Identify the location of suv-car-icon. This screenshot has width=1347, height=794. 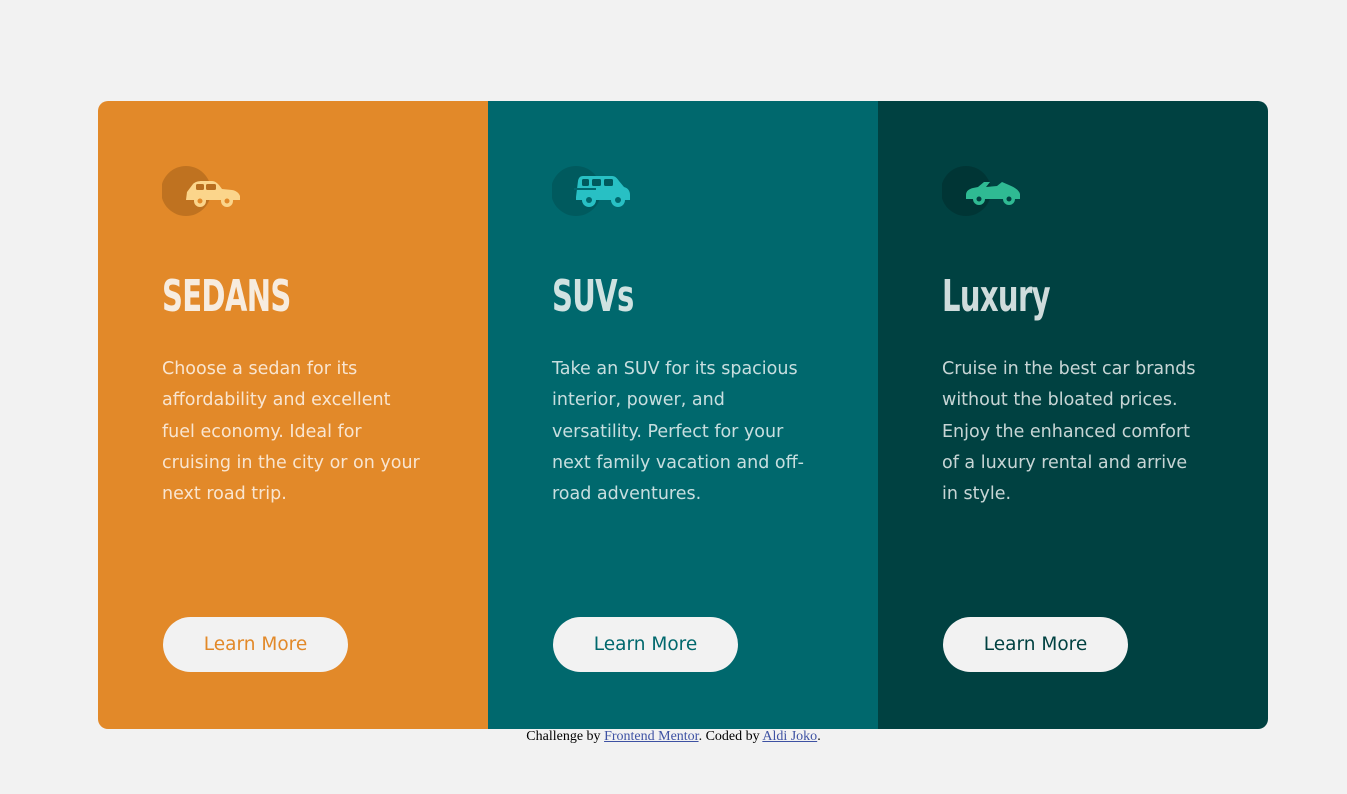
(593, 191).